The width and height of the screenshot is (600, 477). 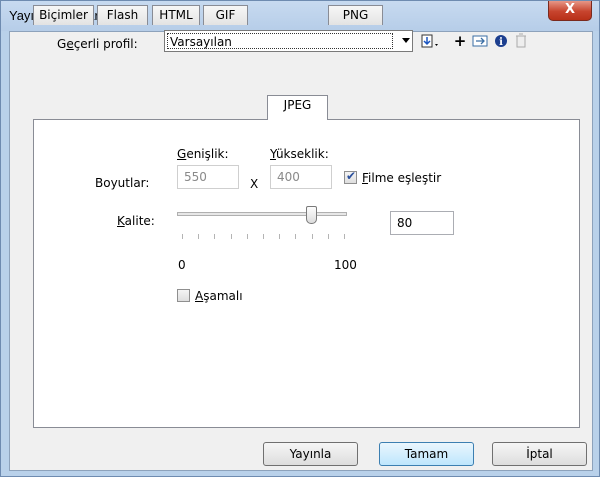 What do you see at coordinates (401, 178) in the screenshot?
I see `match-movie-label: Filme eşleştir` at bounding box center [401, 178].